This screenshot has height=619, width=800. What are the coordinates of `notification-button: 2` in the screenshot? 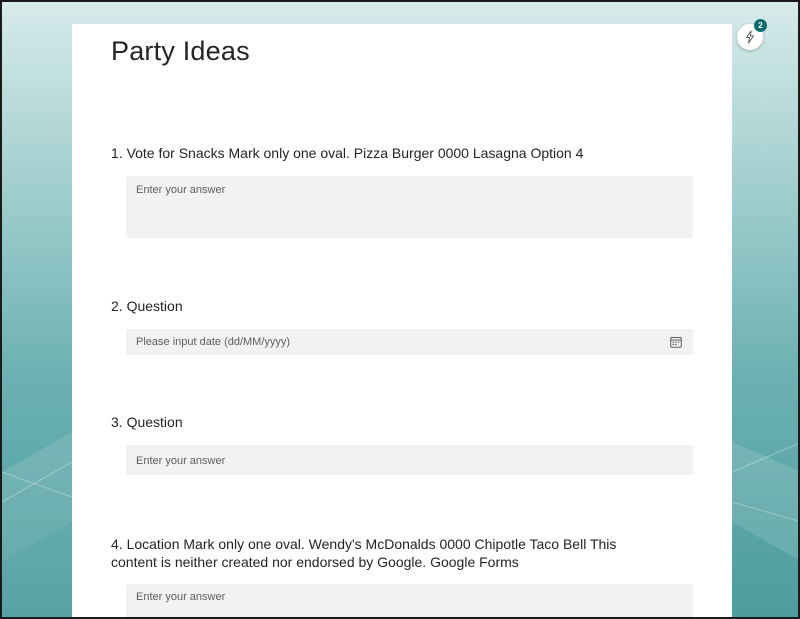 It's located at (752, 34).